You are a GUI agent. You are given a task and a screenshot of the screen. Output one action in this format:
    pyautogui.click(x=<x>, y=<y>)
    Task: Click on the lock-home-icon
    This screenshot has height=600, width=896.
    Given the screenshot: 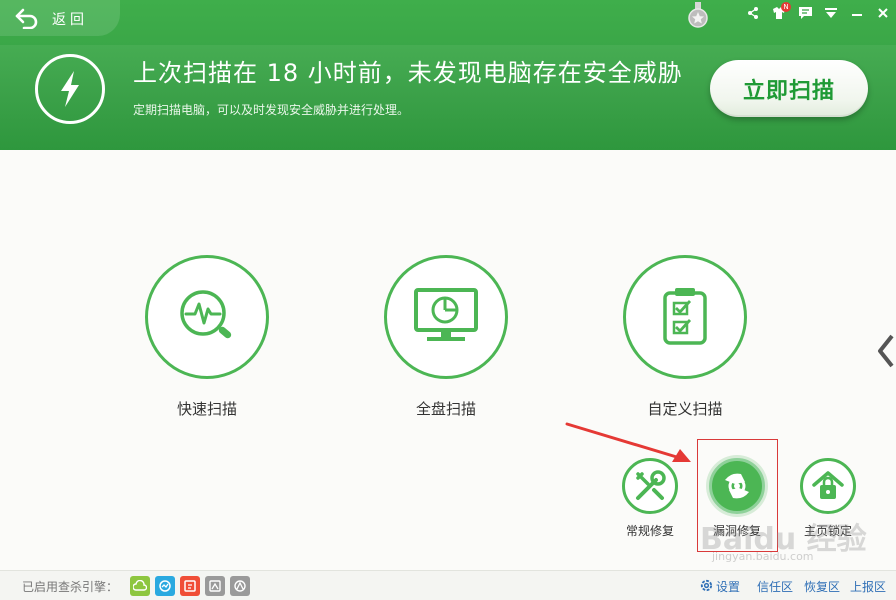 What is the action you would take?
    pyautogui.click(x=828, y=485)
    